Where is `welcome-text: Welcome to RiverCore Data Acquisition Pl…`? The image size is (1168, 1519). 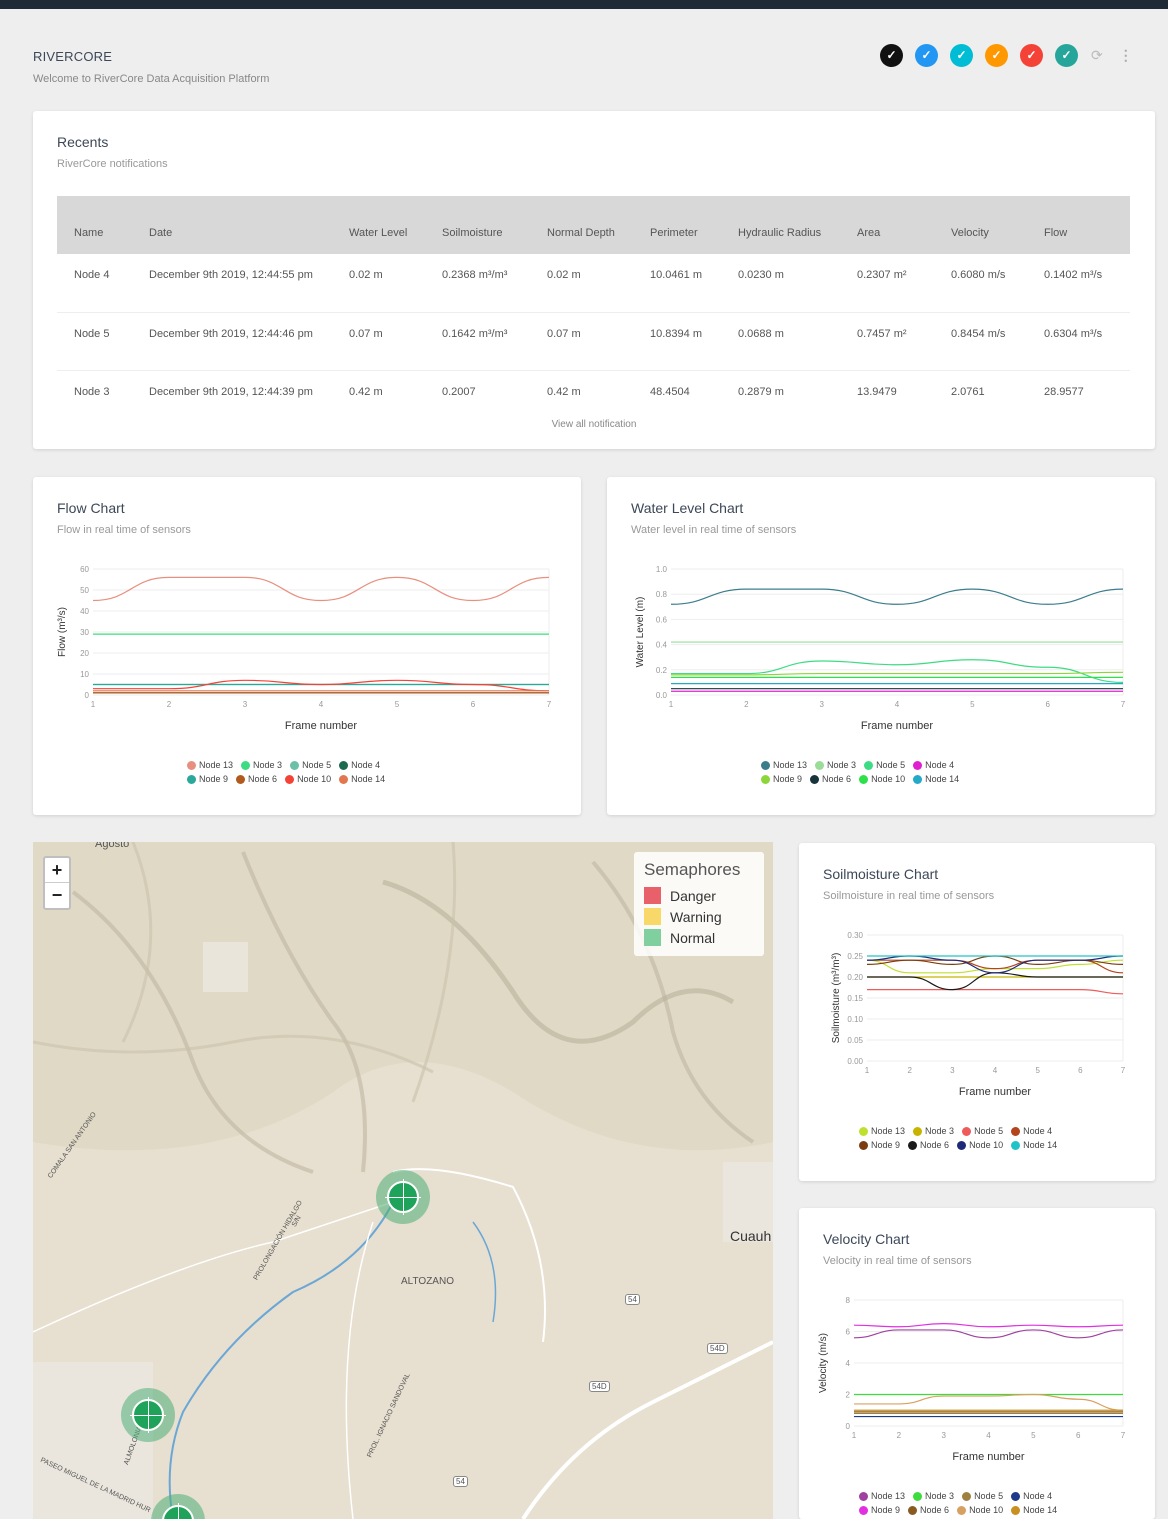 welcome-text: Welcome to RiverCore Data Acquisition Pl… is located at coordinates (151, 79).